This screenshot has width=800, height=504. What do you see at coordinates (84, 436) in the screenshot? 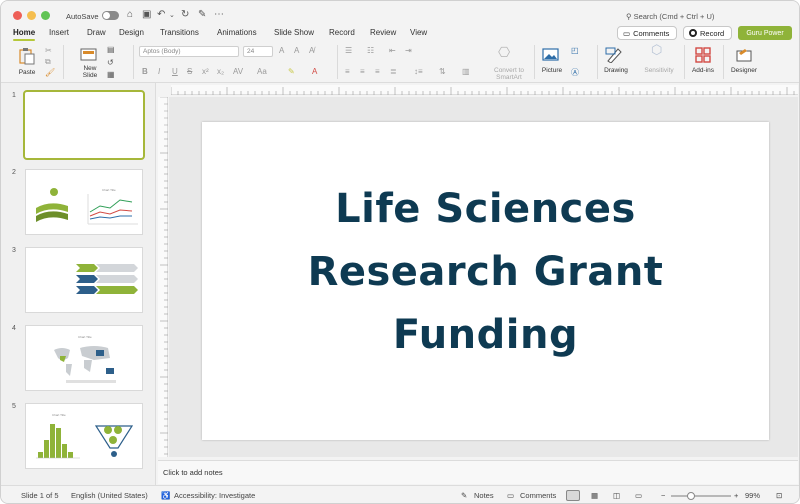
I see `slide-thumbnail-5: Chart Title` at bounding box center [84, 436].